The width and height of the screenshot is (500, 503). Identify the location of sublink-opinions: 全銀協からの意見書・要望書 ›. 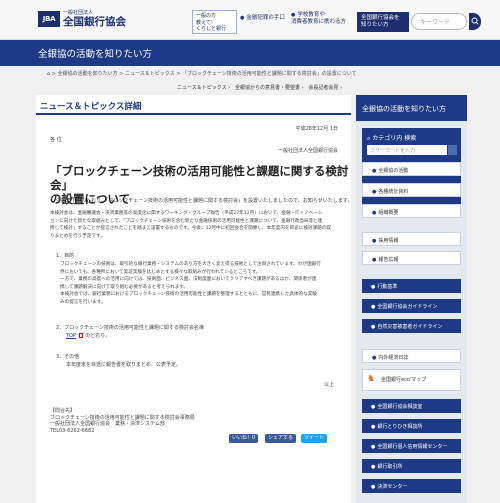
(269, 88).